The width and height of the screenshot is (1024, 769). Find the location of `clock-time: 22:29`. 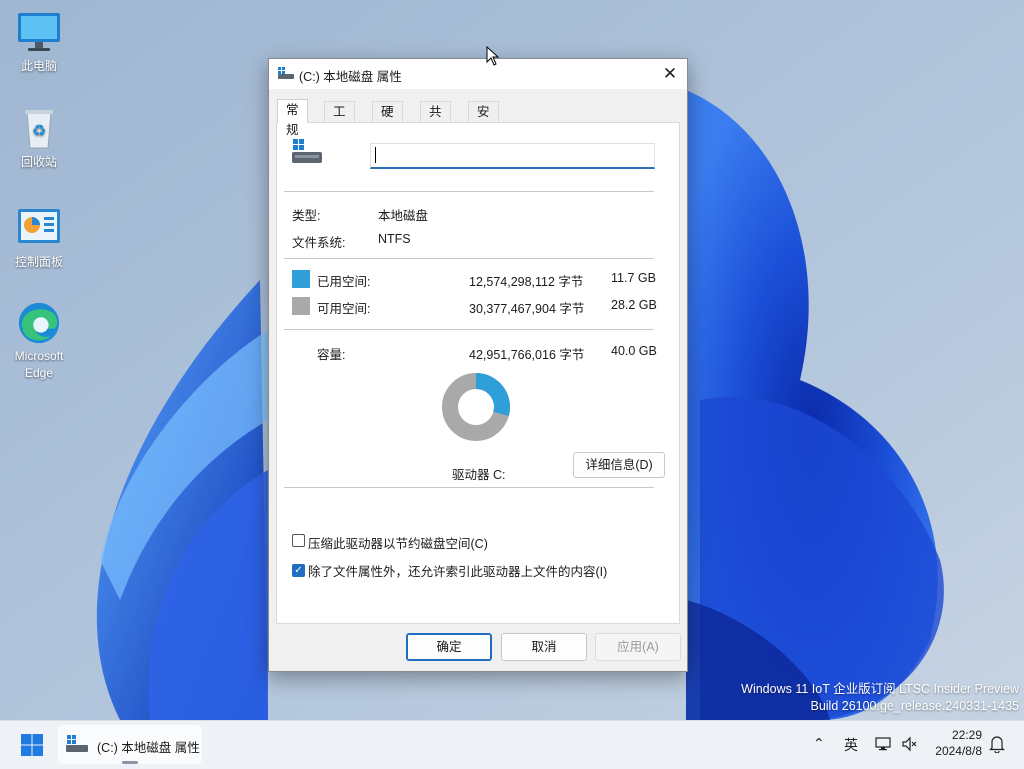

clock-time: 22:29 is located at coordinates (966, 735).